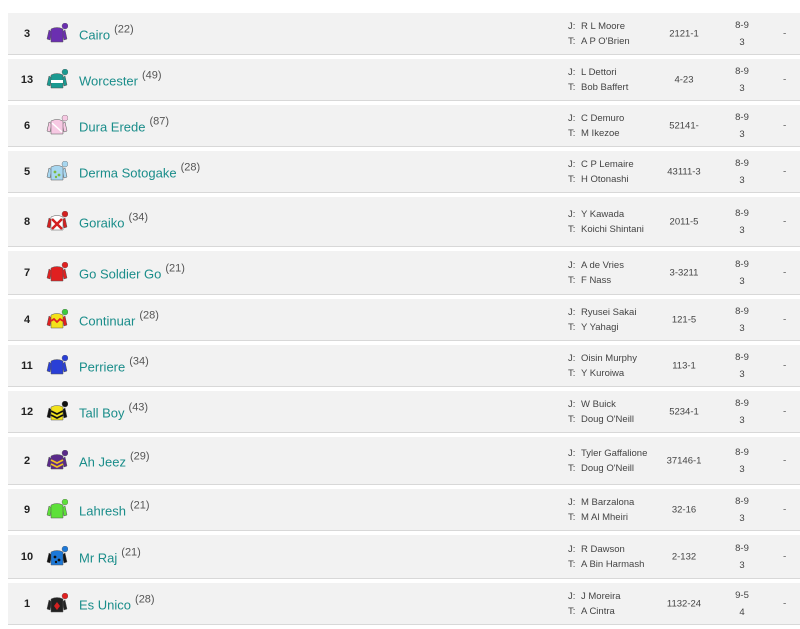 The height and width of the screenshot is (629, 800). I want to click on trainer-name: H Otonashi, so click(622, 179).